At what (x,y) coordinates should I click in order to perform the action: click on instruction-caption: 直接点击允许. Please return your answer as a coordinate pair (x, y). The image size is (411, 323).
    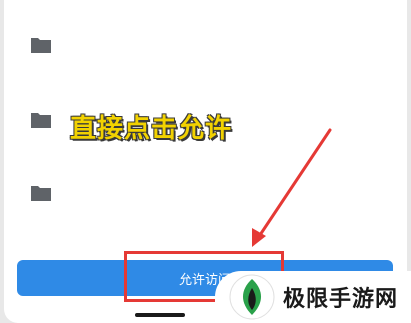
    Looking at the image, I should click on (151, 129).